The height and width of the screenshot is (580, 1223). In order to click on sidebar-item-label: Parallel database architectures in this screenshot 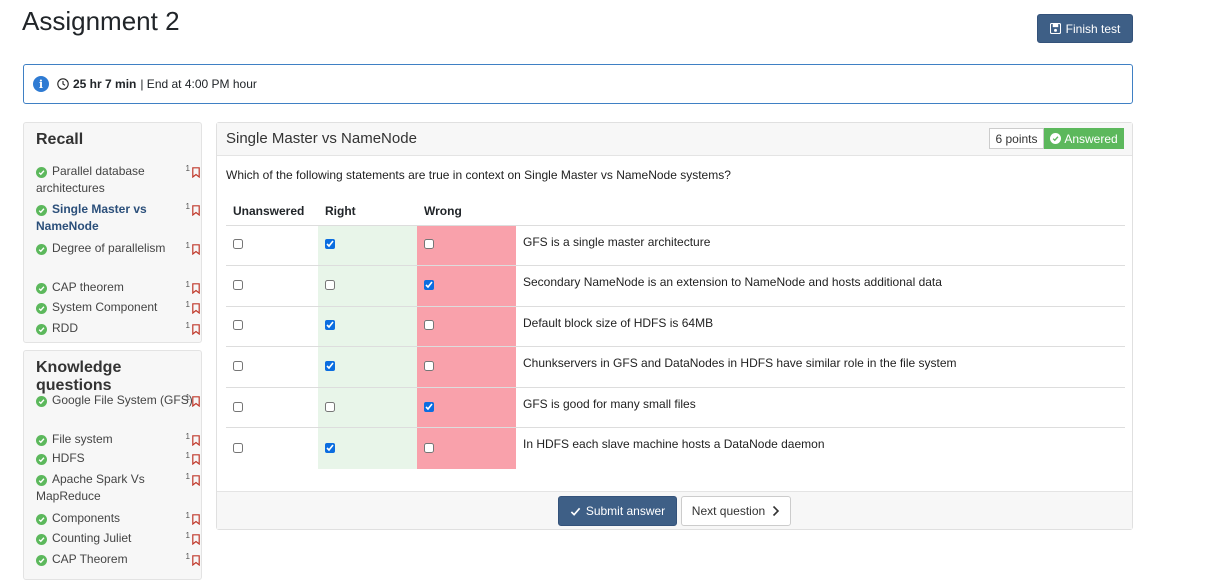, I will do `click(90, 179)`.